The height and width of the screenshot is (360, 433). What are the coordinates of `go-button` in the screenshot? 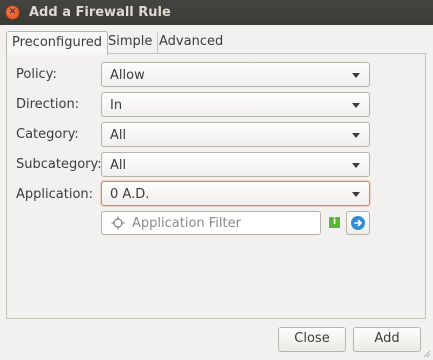 It's located at (358, 223).